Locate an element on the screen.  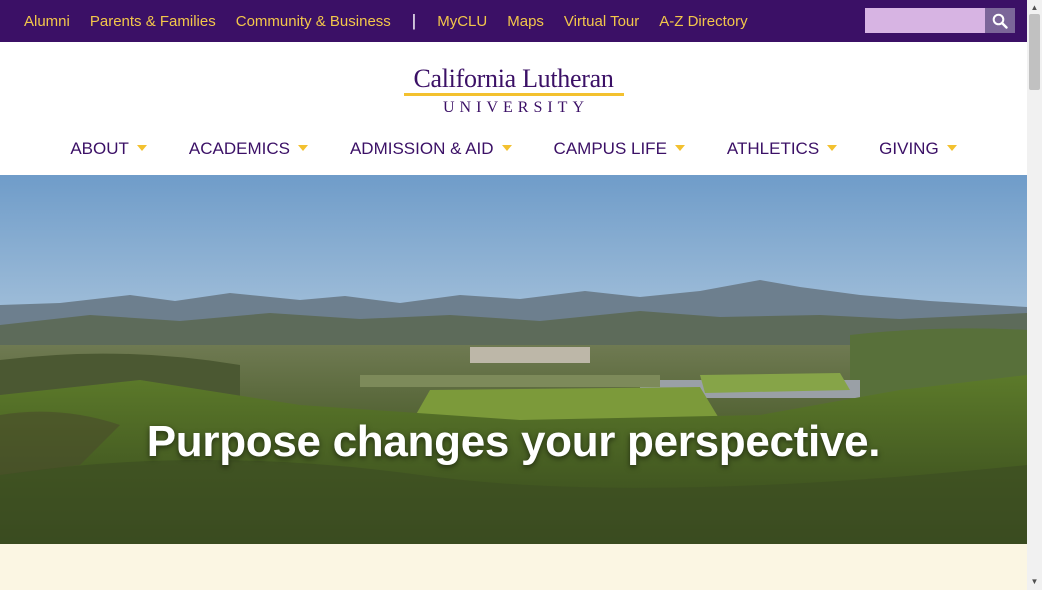
scroll-up-icon: ▲ is located at coordinates (1034, 8).